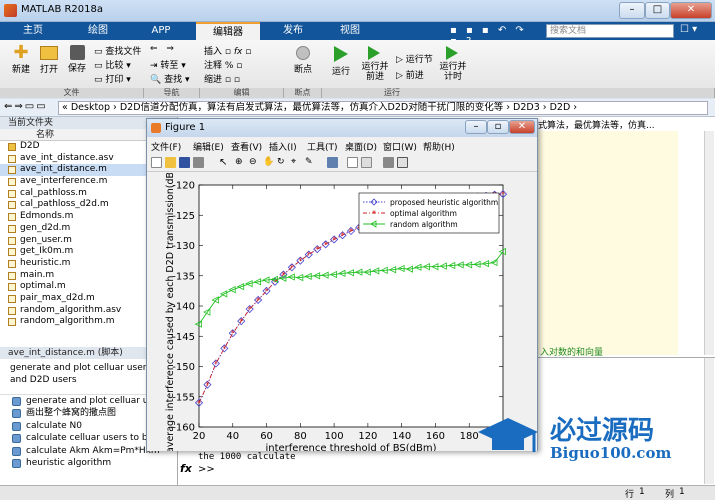 Image resolution: width=715 pixels, height=500 pixels. Describe the element at coordinates (166, 146) in the screenshot. I see `figure-menu-item: 文件(F)` at that location.